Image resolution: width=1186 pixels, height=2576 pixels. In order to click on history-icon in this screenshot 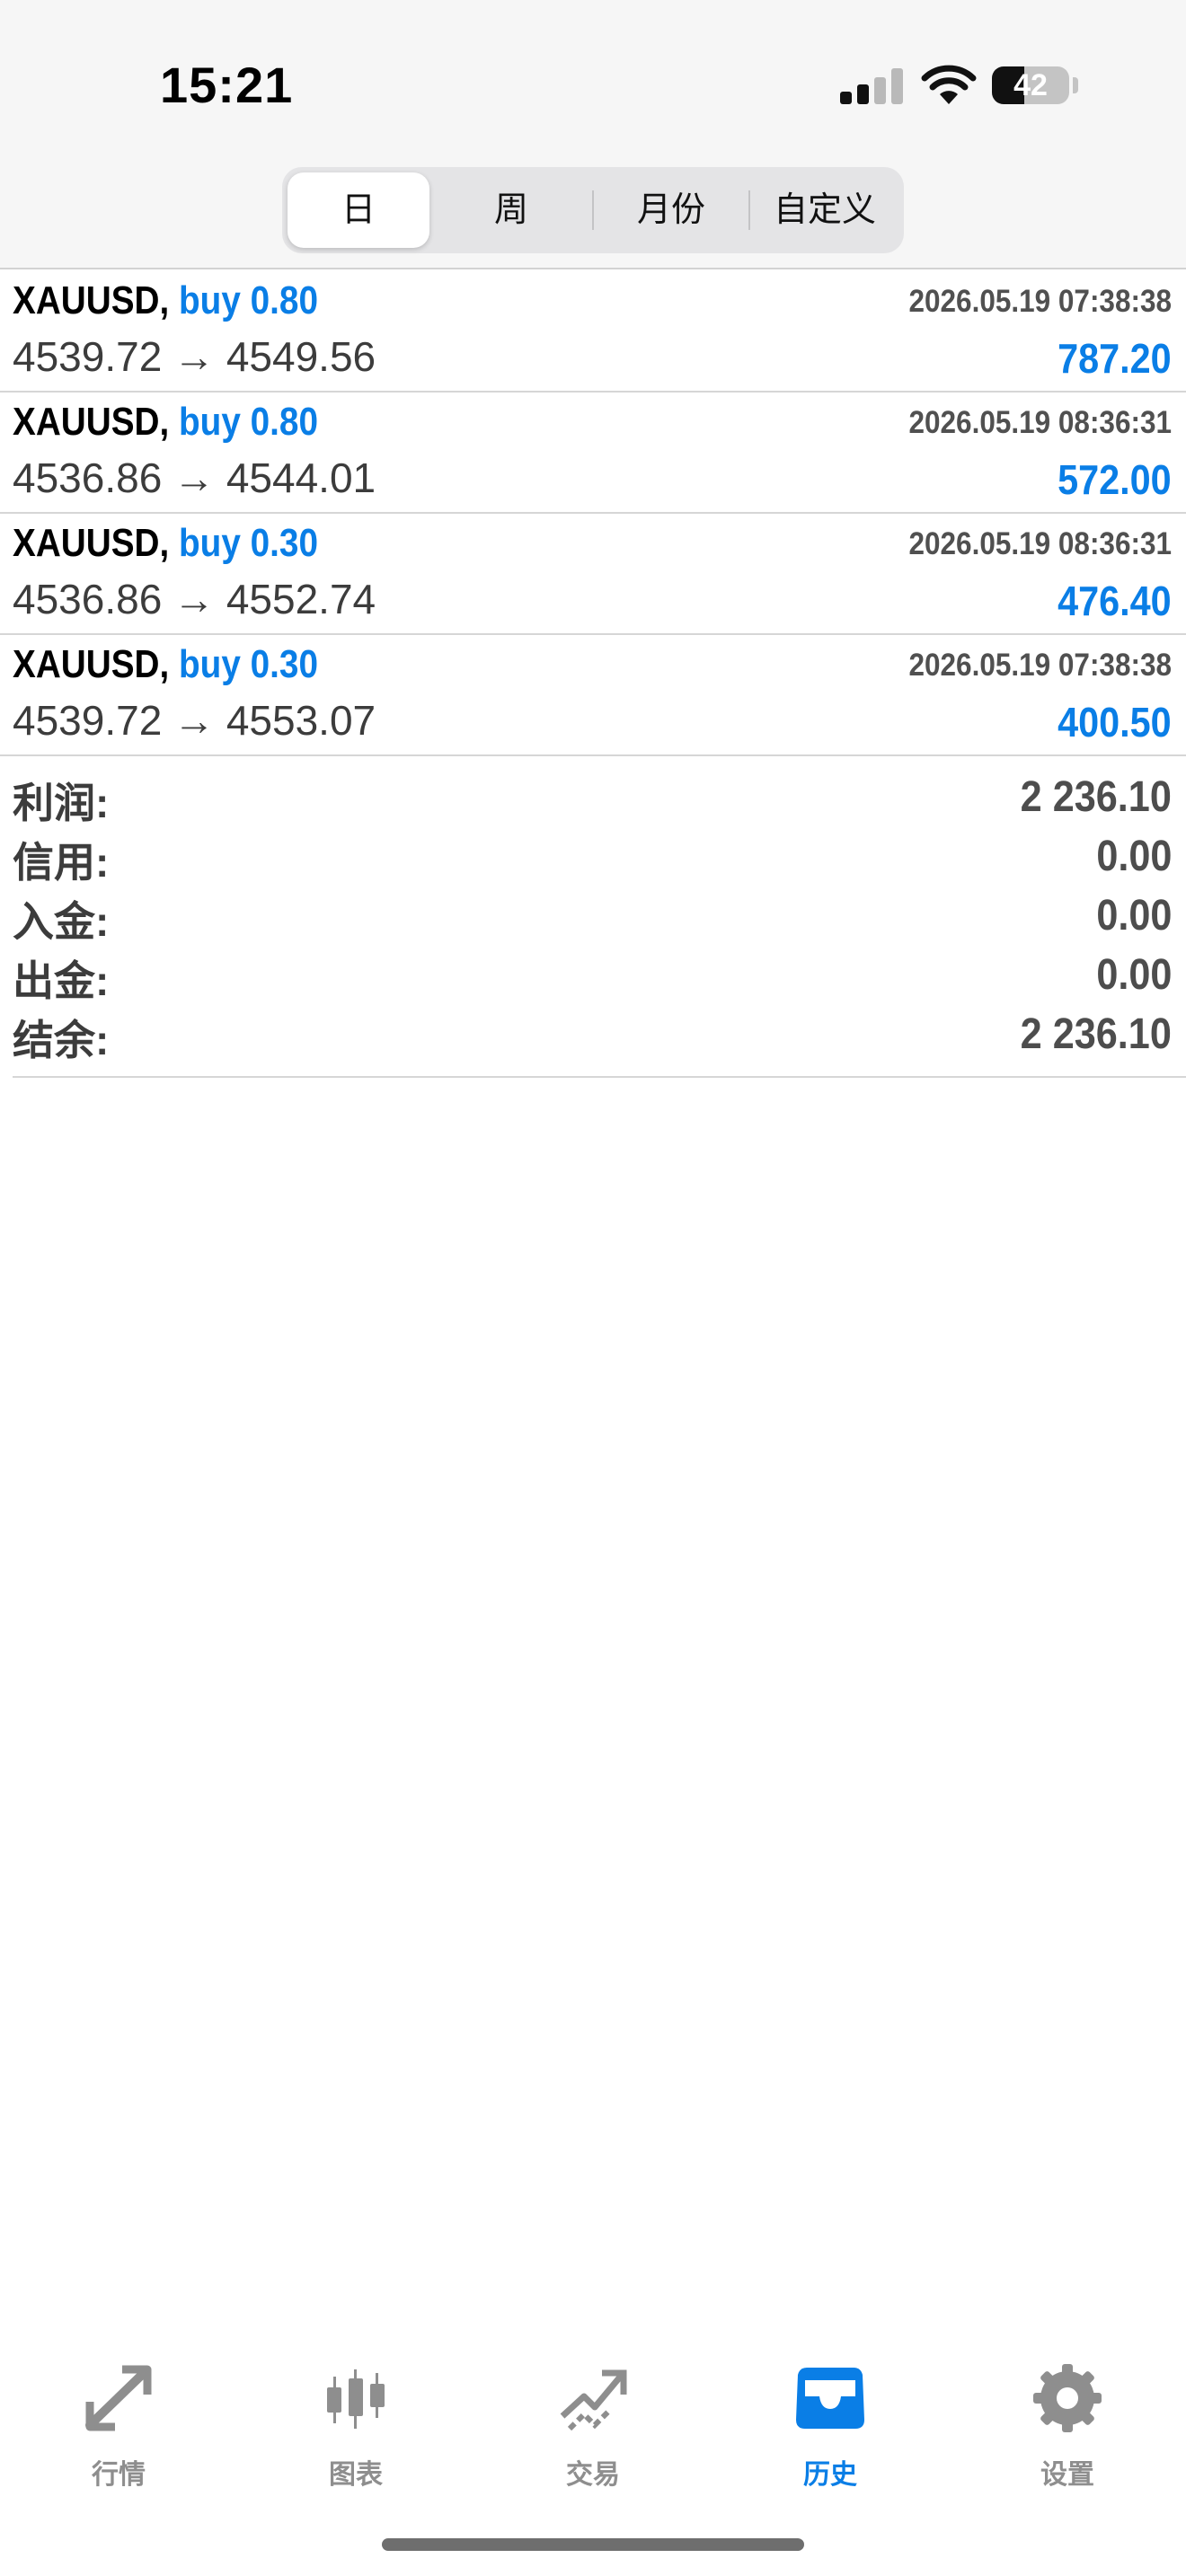, I will do `click(830, 2398)`.